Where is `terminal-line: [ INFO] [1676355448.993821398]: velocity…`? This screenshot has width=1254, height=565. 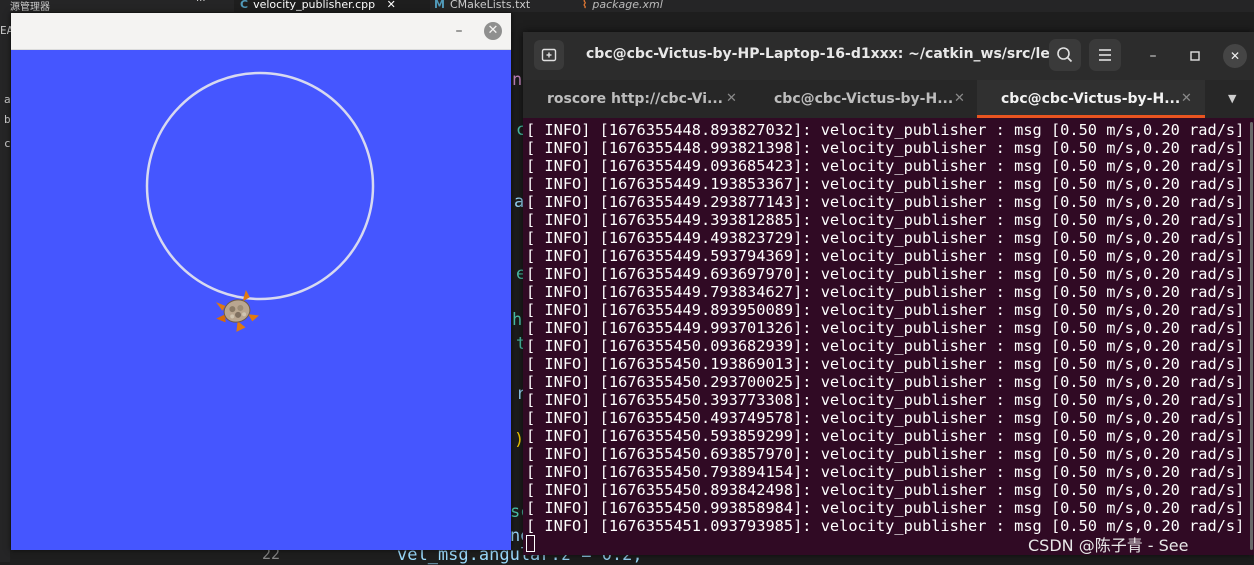 terminal-line: [ INFO] [1676355448.993821398]: velocity… is located at coordinates (885, 148).